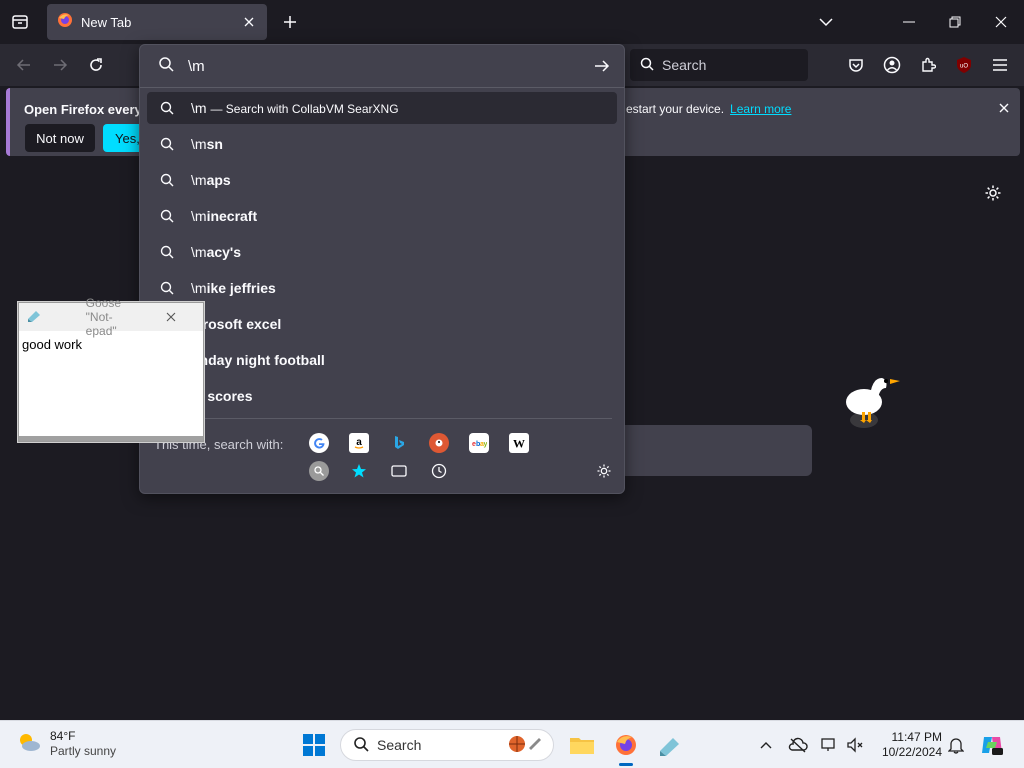  I want to click on svg-text: y, so click(486, 444).